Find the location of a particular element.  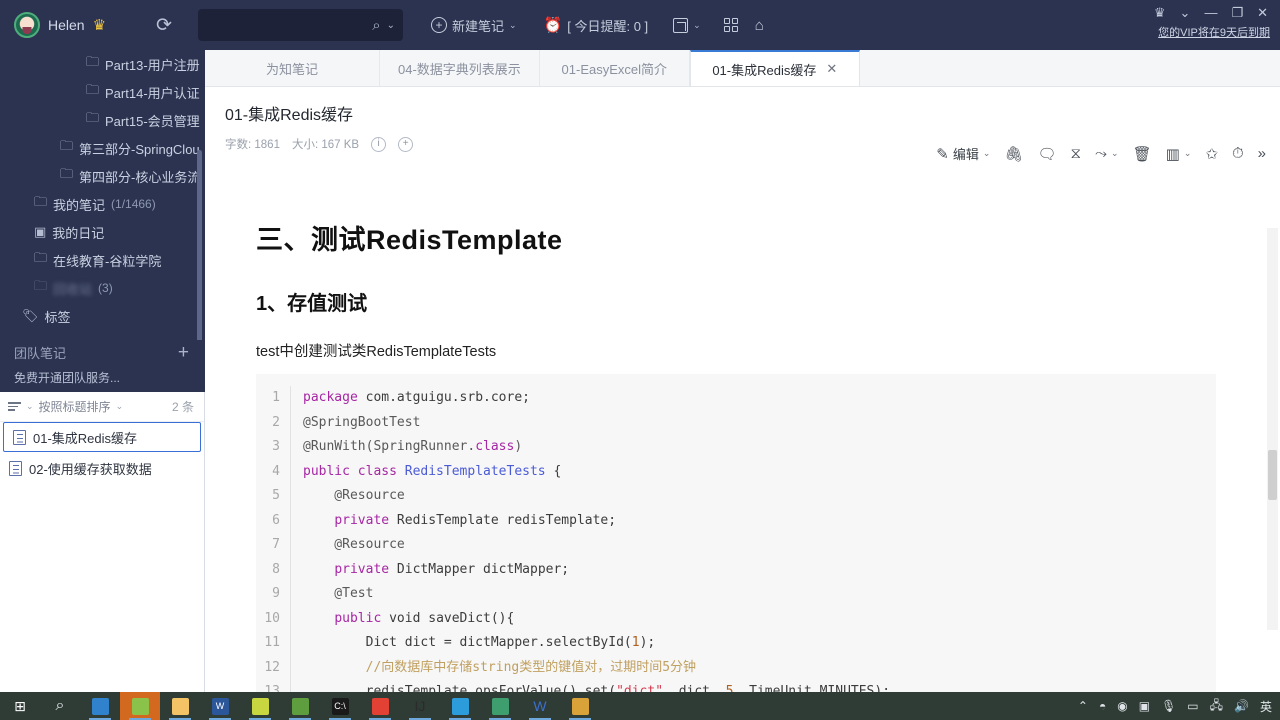

read-mode-button: ▥ ⌄ is located at coordinates (1179, 154).